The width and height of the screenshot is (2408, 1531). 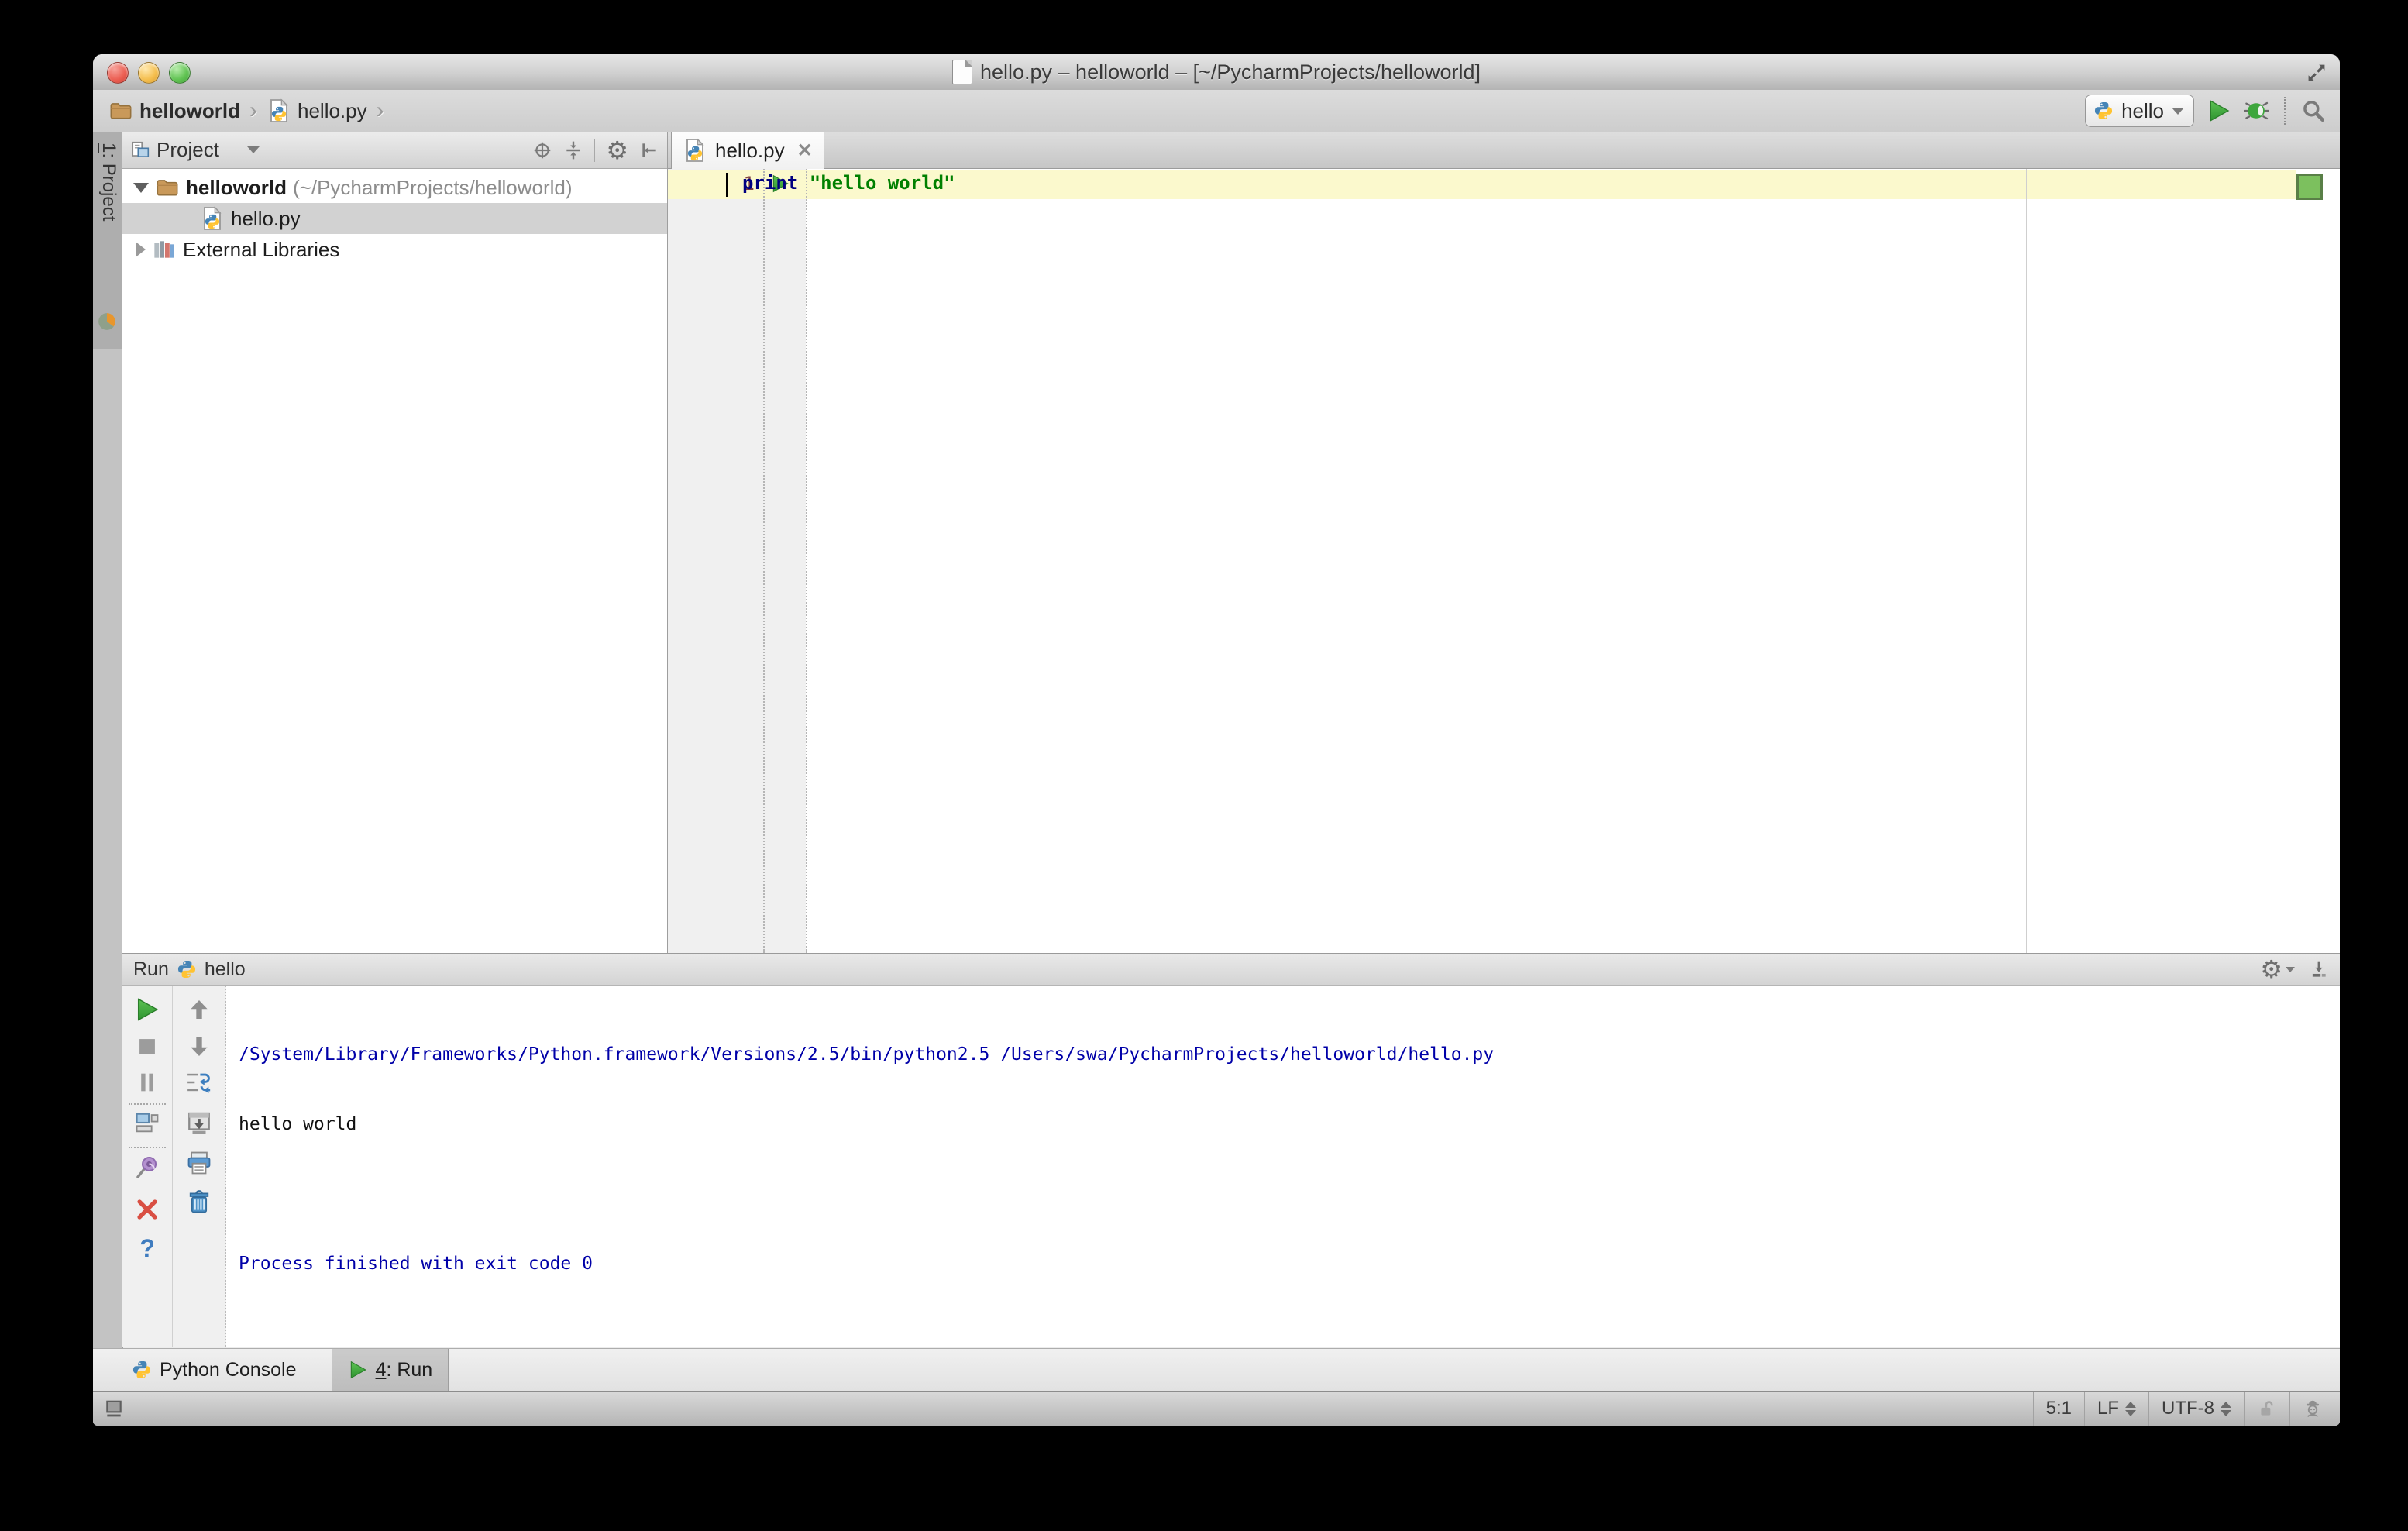 What do you see at coordinates (174, 1166) in the screenshot?
I see `console-toolbar: ?` at bounding box center [174, 1166].